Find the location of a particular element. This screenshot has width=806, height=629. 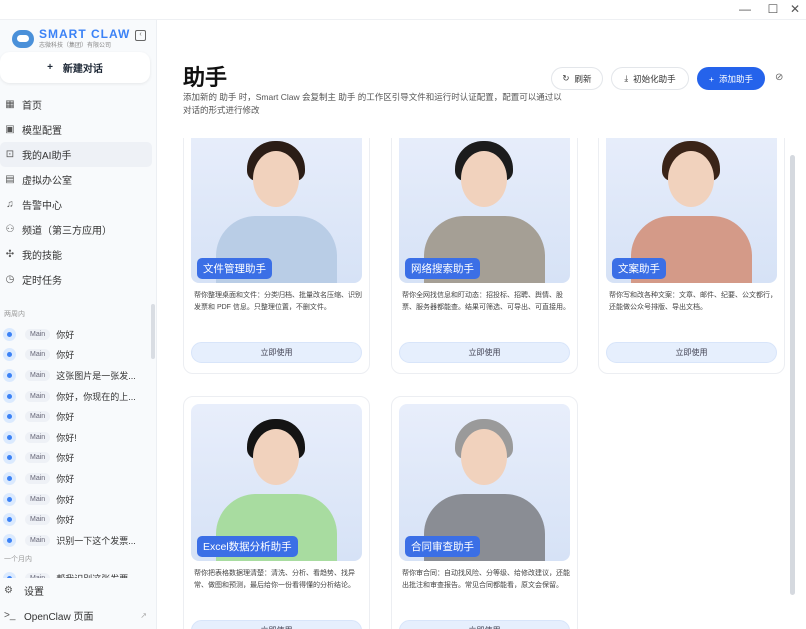

sidebar-item: ▦ 首页 is located at coordinates (76, 104).